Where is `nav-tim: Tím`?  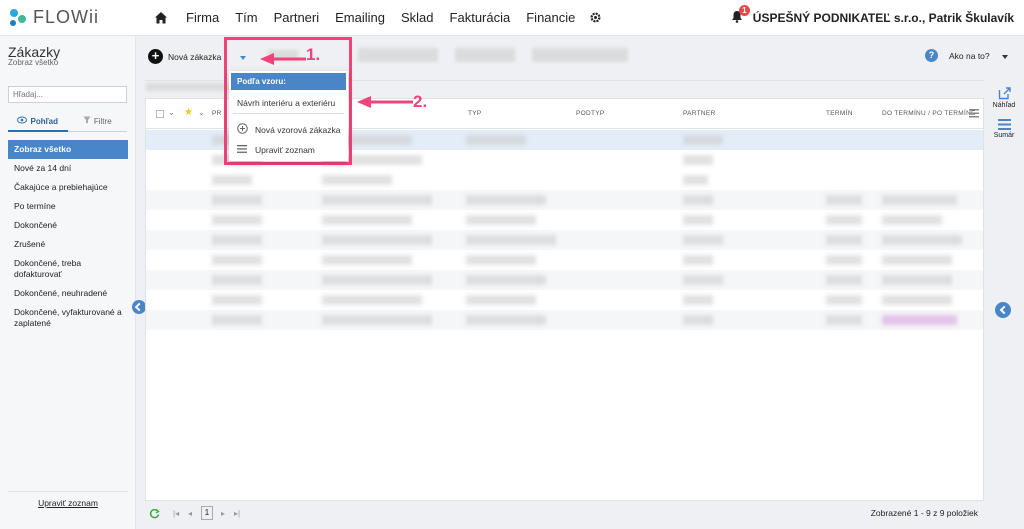 nav-tim: Tím is located at coordinates (246, 17).